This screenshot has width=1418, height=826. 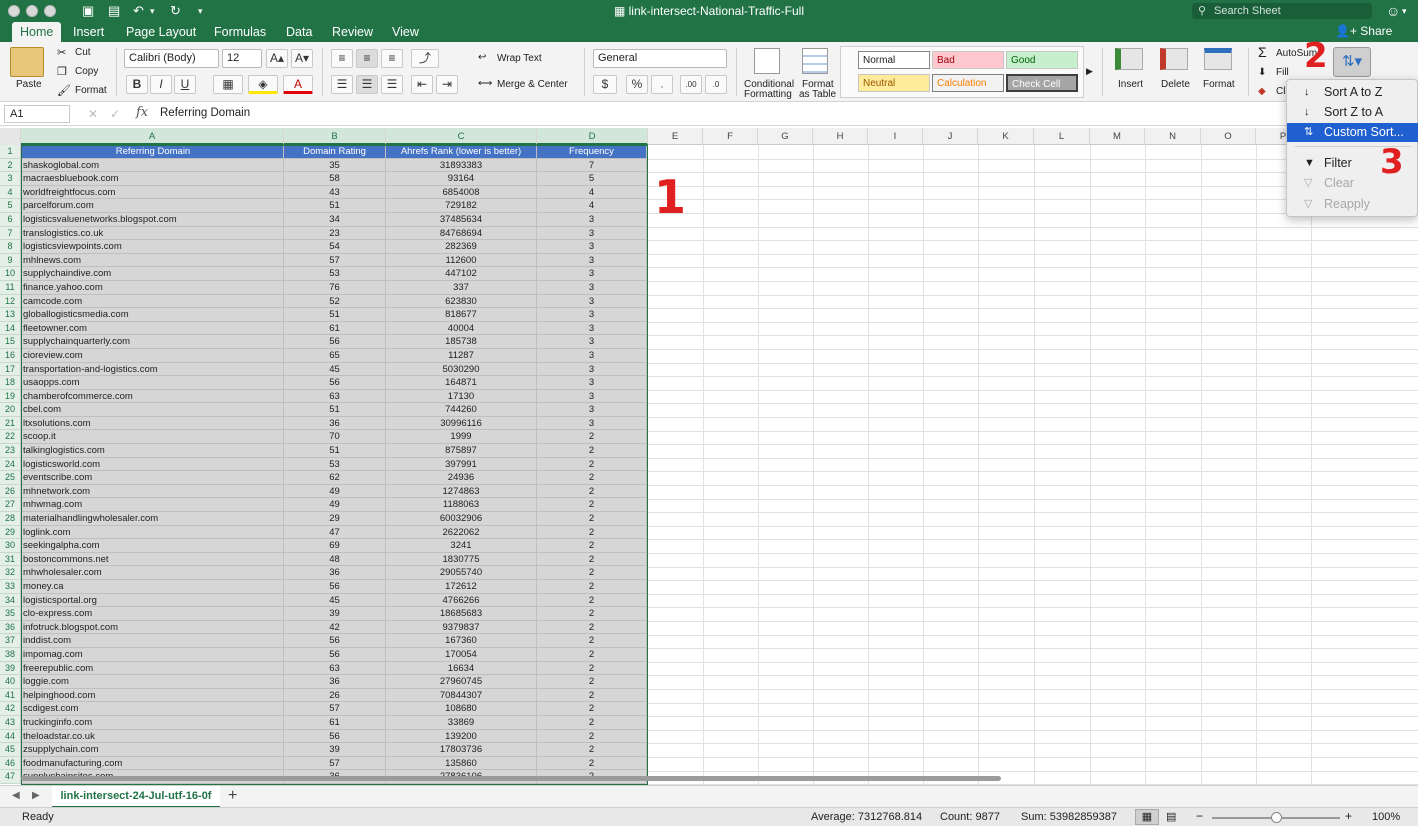 What do you see at coordinates (1130, 84) in the screenshot?
I see `insert-cells-button: Insert` at bounding box center [1130, 84].